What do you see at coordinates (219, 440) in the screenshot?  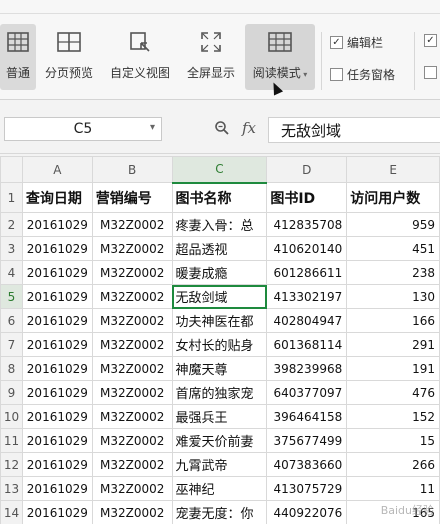 I see `book-name-cell: 难爱天价前妻` at bounding box center [219, 440].